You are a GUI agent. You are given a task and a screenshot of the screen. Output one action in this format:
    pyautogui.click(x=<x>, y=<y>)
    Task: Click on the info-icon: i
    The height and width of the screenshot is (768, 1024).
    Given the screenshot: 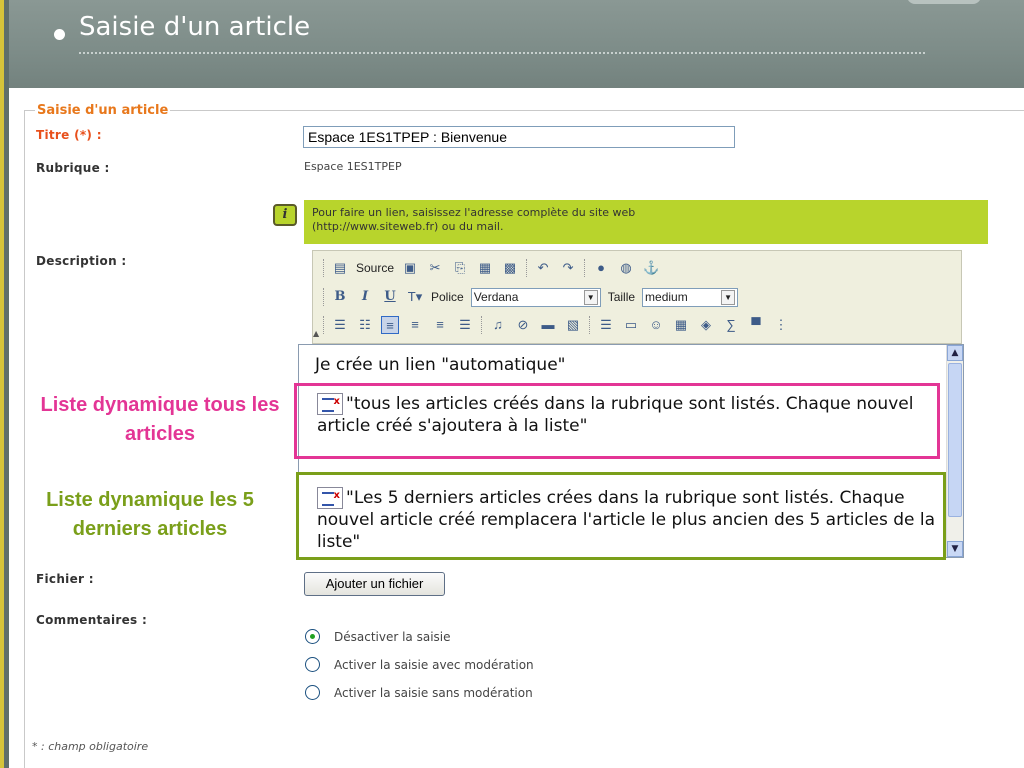 What is the action you would take?
    pyautogui.click(x=285, y=215)
    